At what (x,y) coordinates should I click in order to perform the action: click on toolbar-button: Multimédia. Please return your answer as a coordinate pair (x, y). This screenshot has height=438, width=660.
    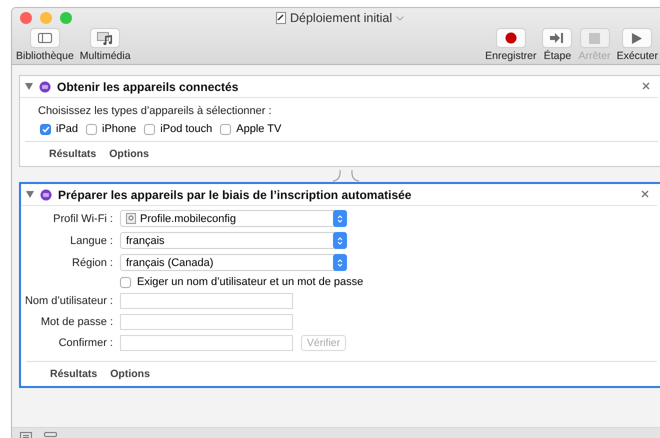
    Looking at the image, I should click on (105, 45).